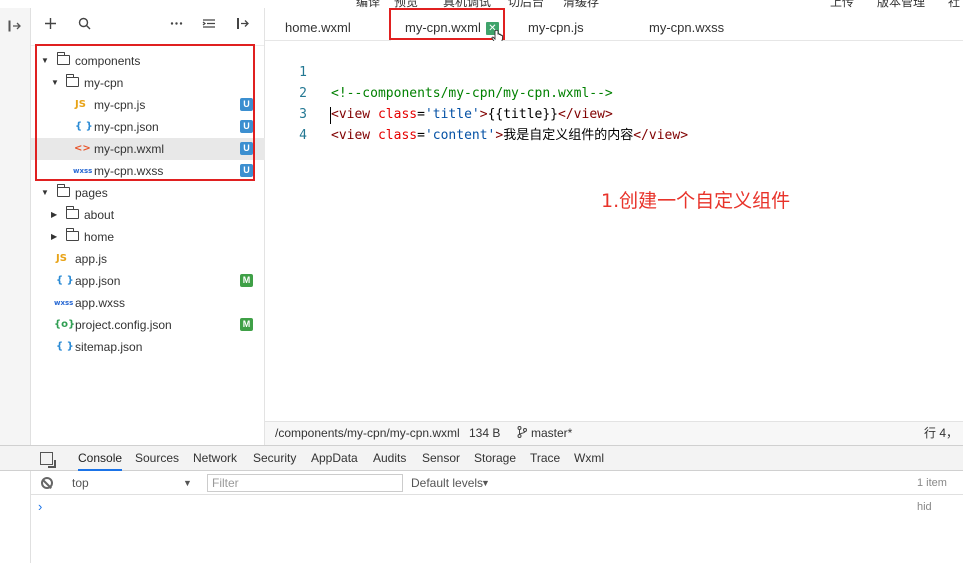 The image size is (963, 563). Describe the element at coordinates (72, 234) in the screenshot. I see `folder-icon` at that location.